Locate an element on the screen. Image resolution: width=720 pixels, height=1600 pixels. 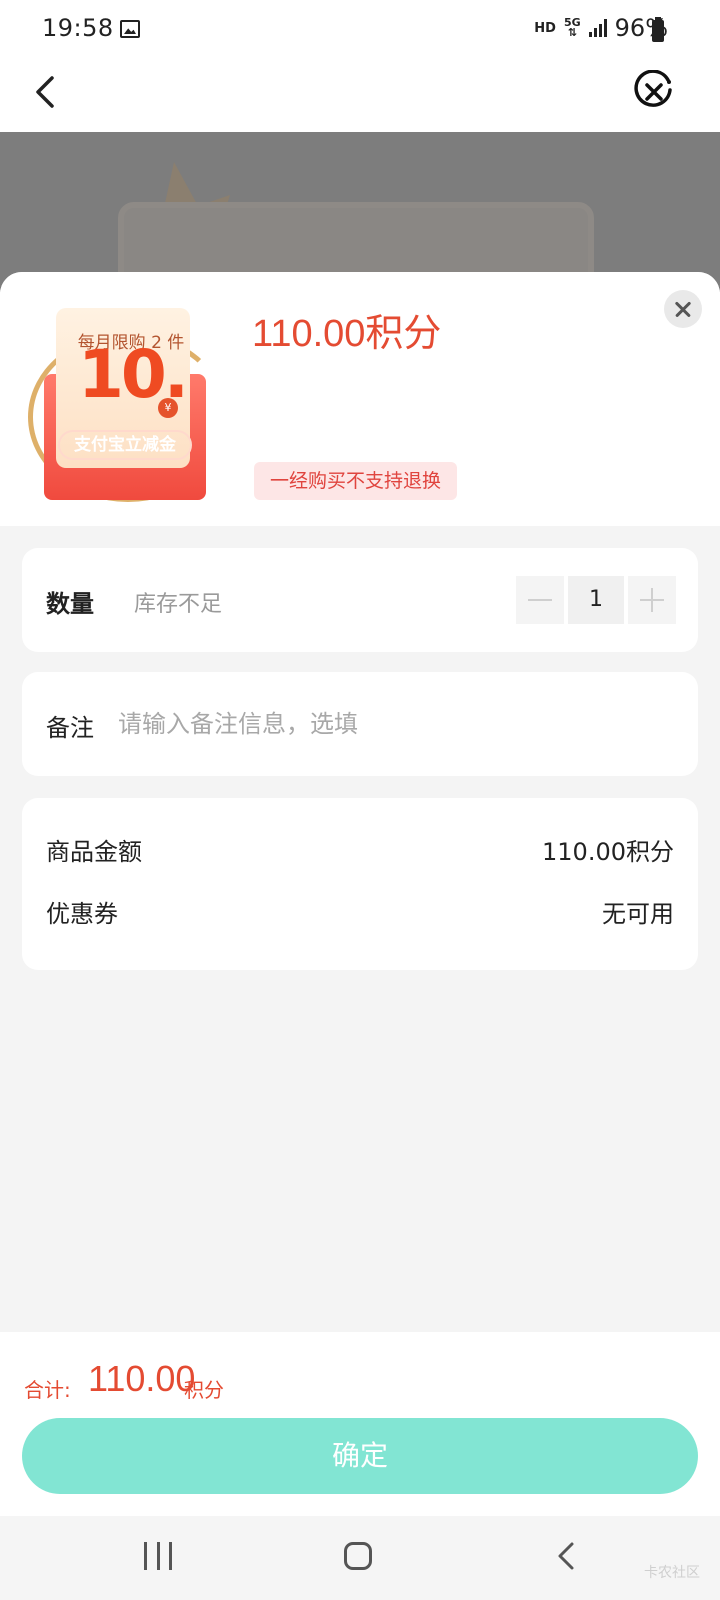
stock-status: 库存不足 is located at coordinates (178, 604).